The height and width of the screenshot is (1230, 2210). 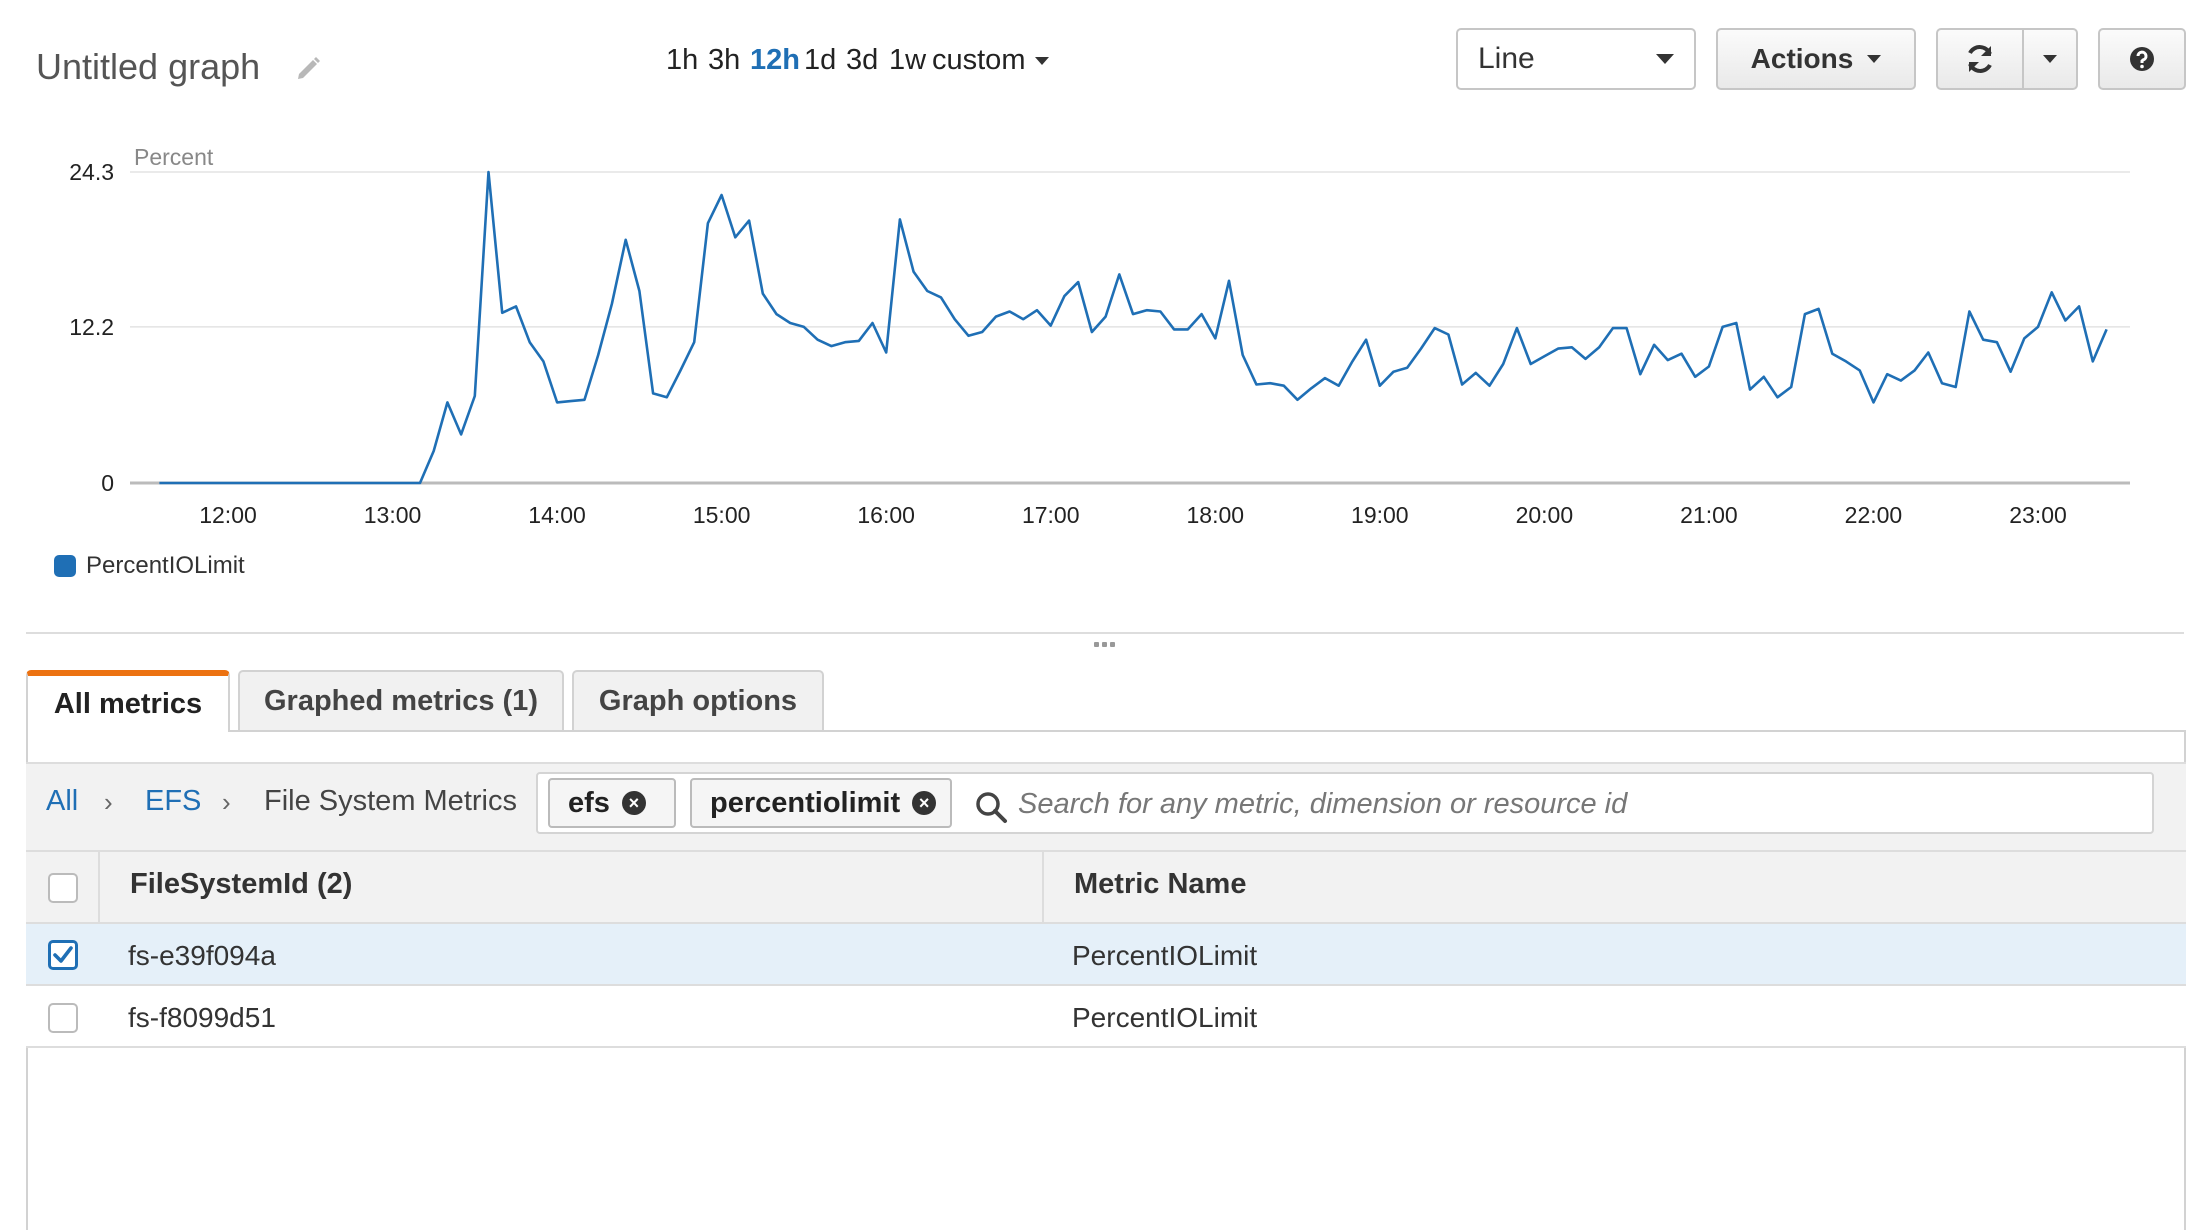 I want to click on x-tick-label: 21:00, so click(x=1709, y=515).